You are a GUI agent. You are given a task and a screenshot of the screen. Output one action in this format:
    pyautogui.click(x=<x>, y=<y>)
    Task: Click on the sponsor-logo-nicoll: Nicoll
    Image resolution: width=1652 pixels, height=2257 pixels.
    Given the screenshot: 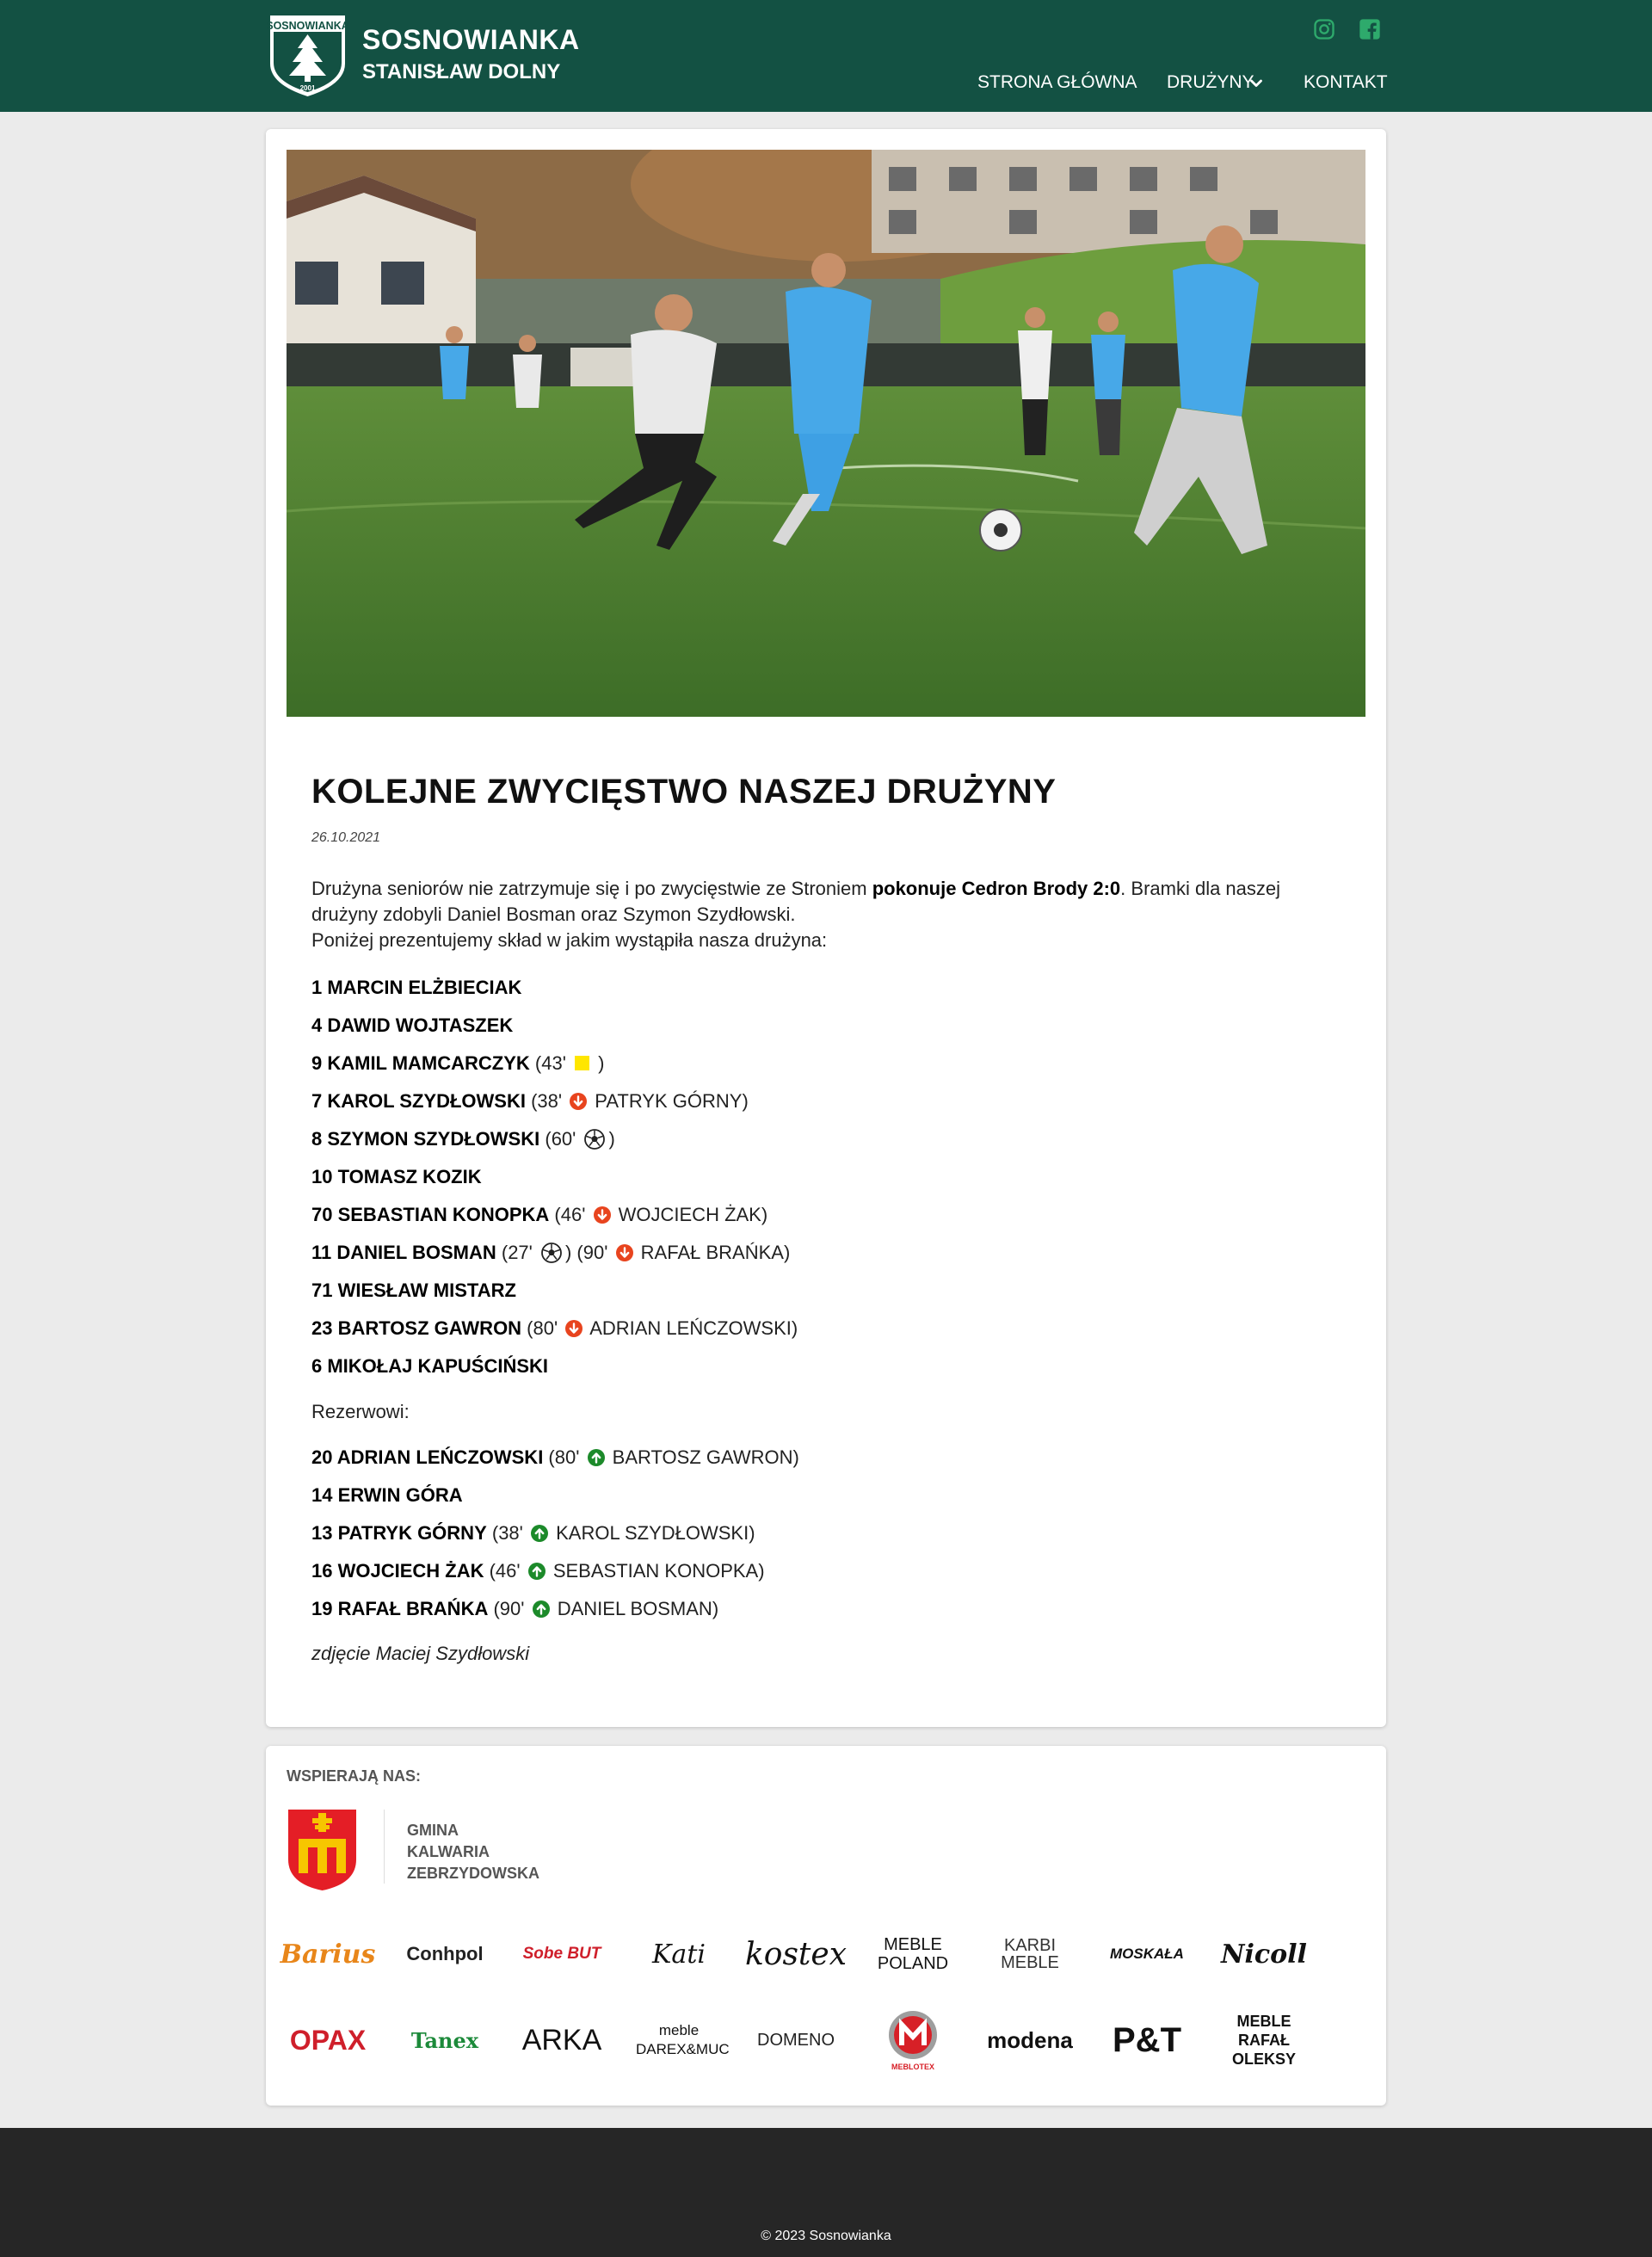 What is the action you would take?
    pyautogui.click(x=1264, y=1954)
    